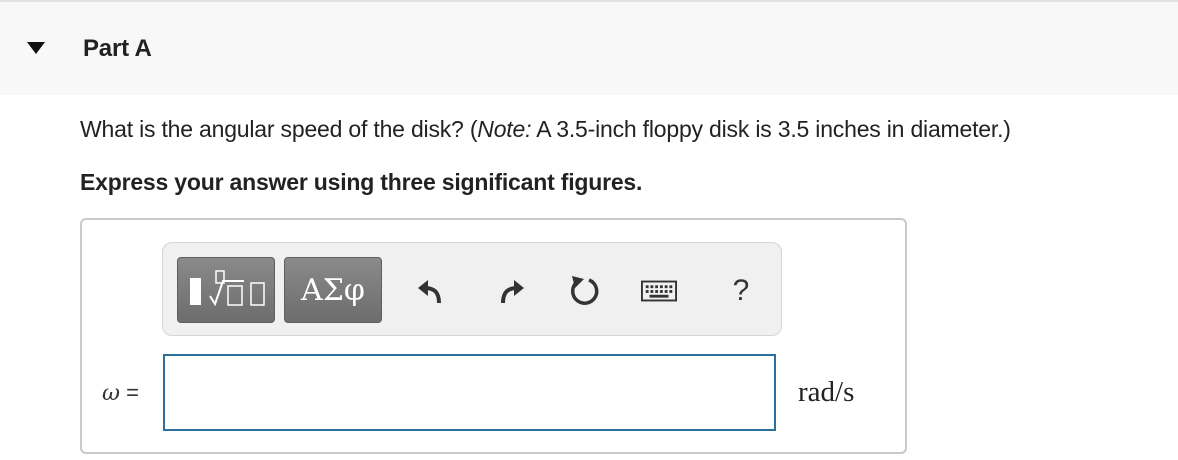 The width and height of the screenshot is (1178, 460). What do you see at coordinates (431, 291) in the screenshot?
I see `undo-icon` at bounding box center [431, 291].